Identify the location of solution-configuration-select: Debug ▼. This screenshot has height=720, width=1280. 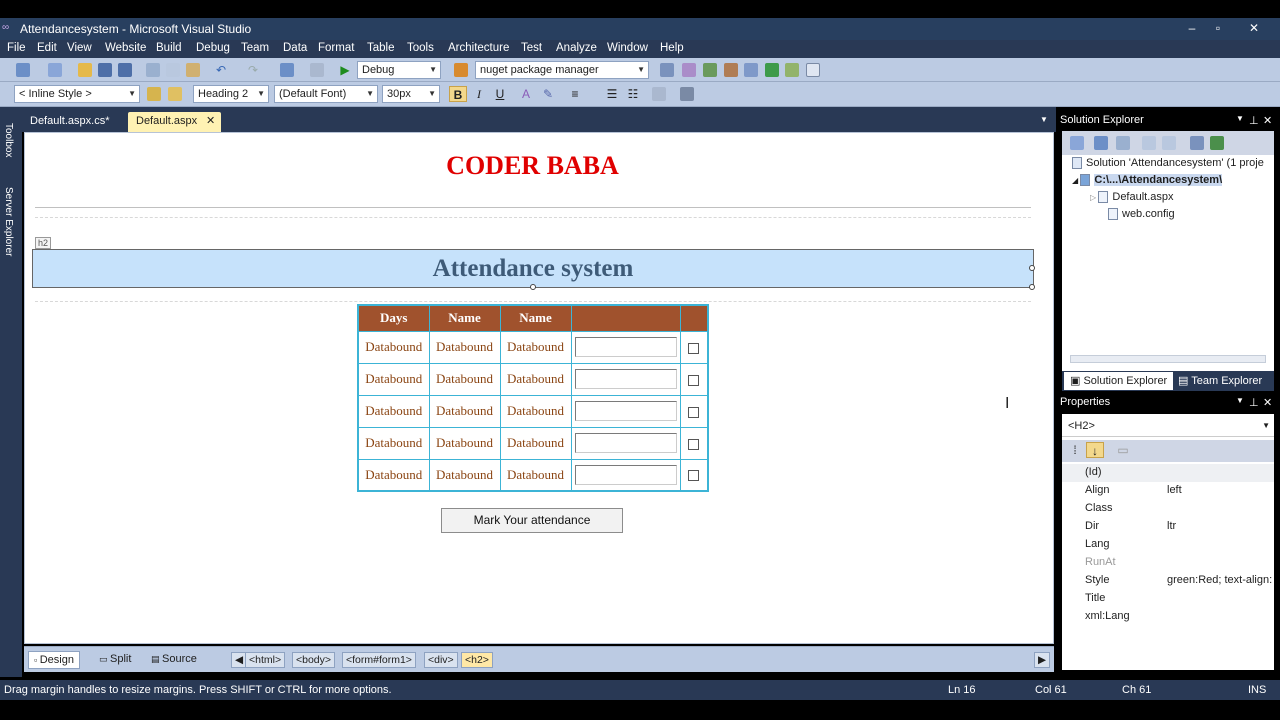
(399, 70).